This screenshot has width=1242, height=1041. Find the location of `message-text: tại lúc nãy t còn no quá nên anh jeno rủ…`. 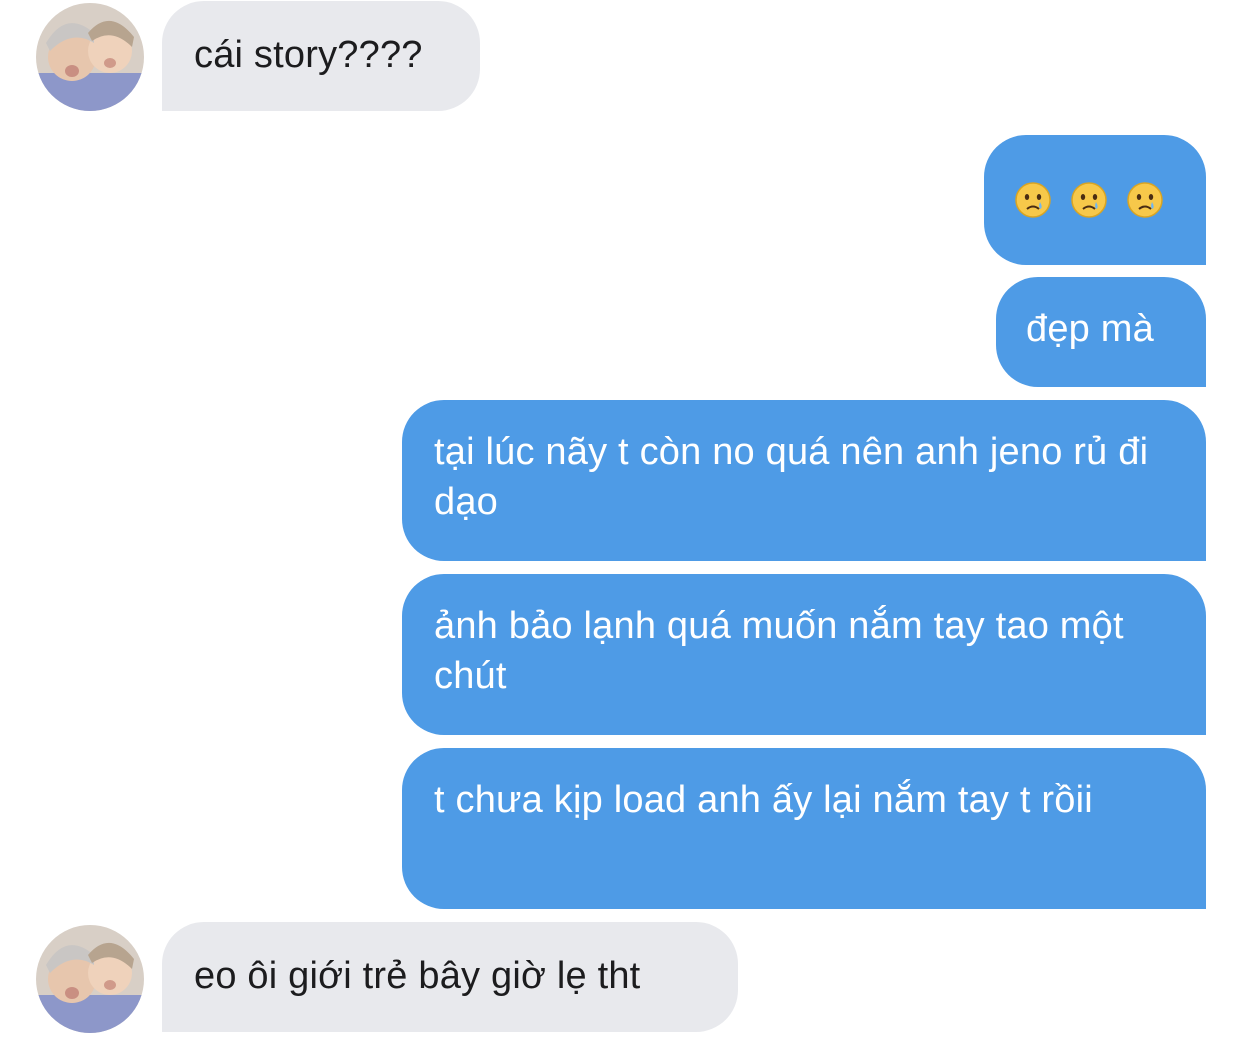

message-text: tại lúc nãy t còn no quá nên anh jeno rủ… is located at coordinates (791, 477).